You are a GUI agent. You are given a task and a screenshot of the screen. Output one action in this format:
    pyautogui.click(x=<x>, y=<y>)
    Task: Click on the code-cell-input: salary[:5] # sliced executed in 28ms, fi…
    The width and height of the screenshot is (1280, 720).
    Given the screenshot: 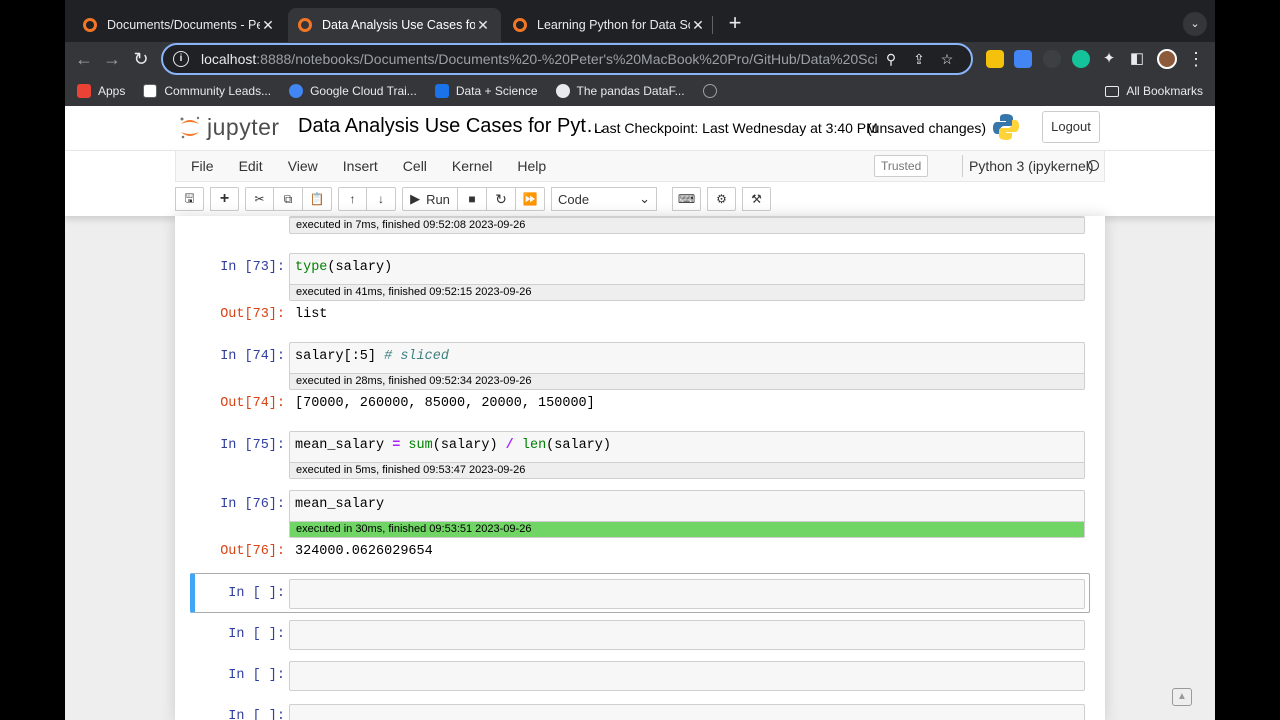 What is the action you would take?
    pyautogui.click(x=687, y=366)
    